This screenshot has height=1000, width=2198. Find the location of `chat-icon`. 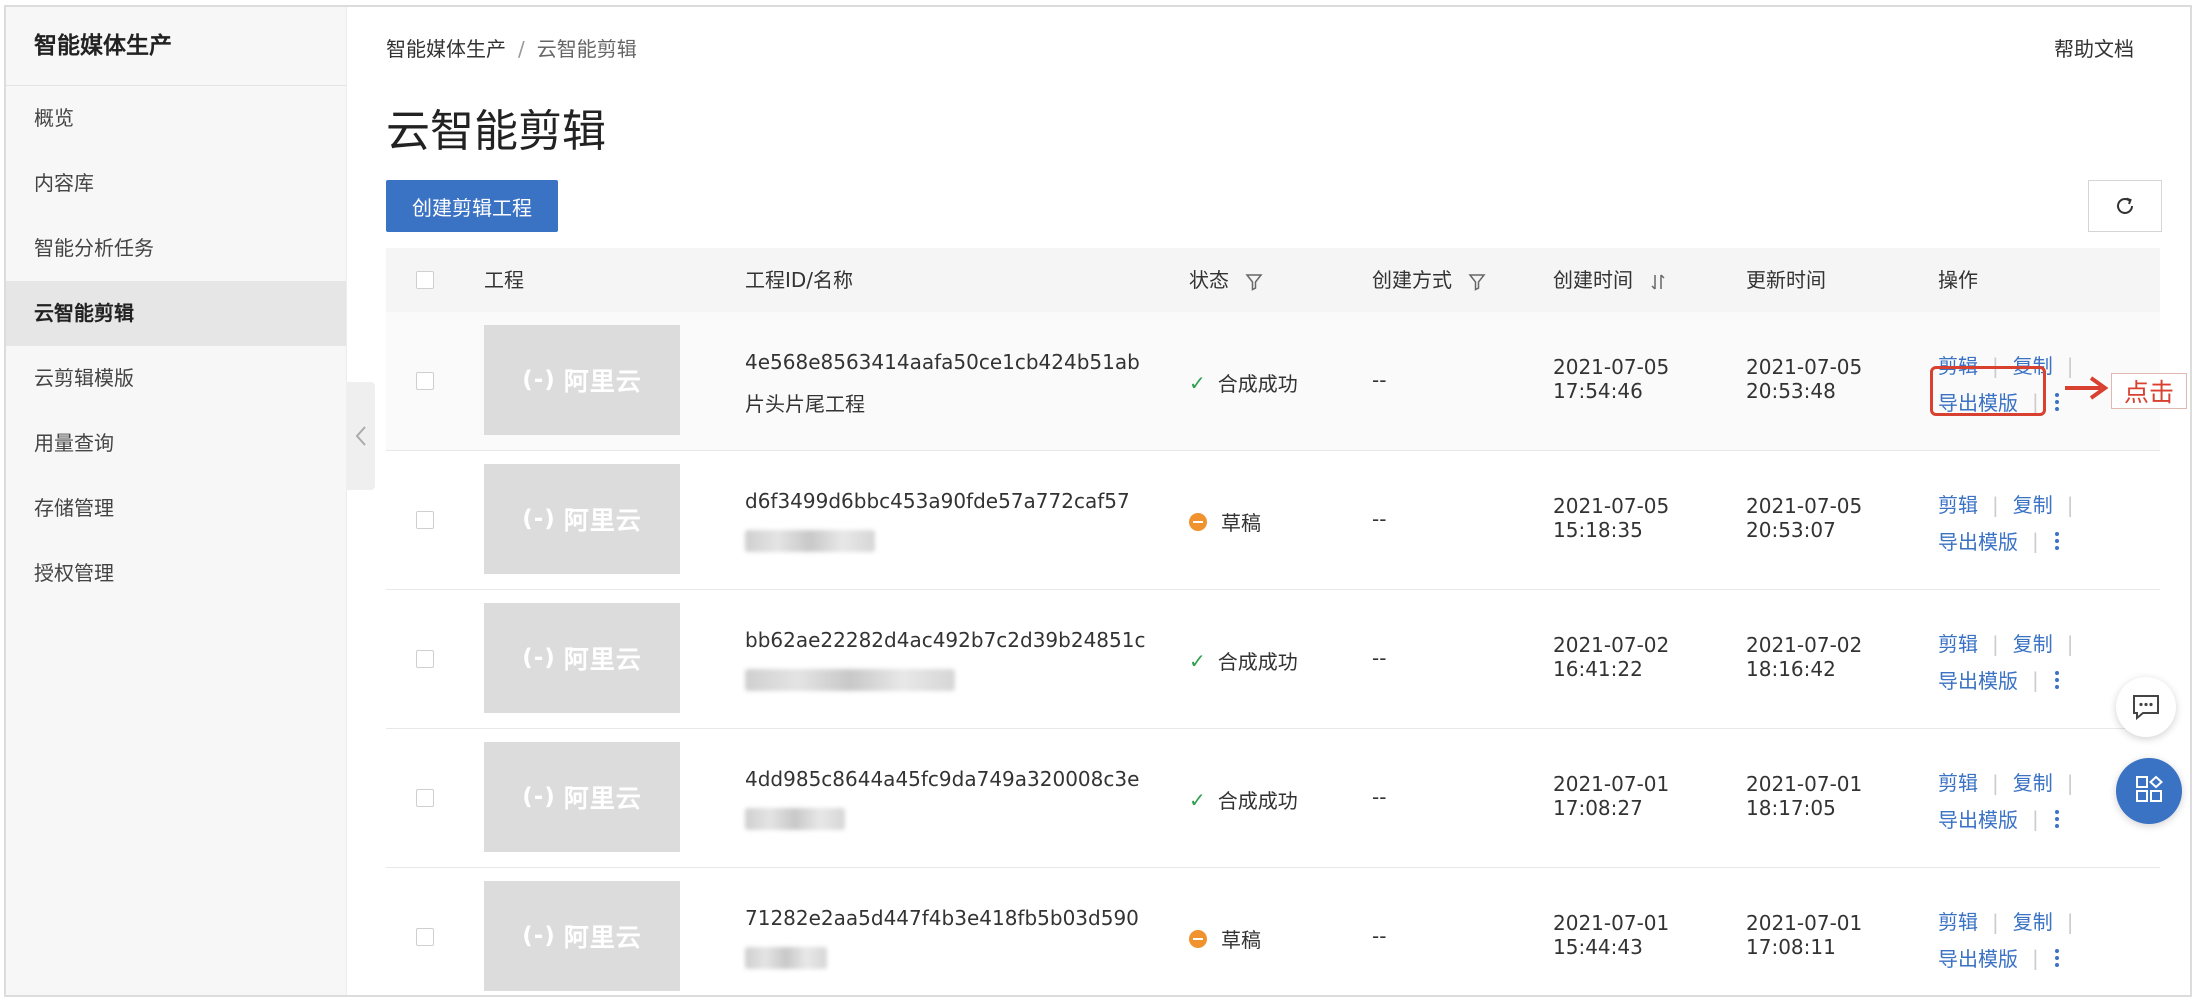

chat-icon is located at coordinates (2146, 708).